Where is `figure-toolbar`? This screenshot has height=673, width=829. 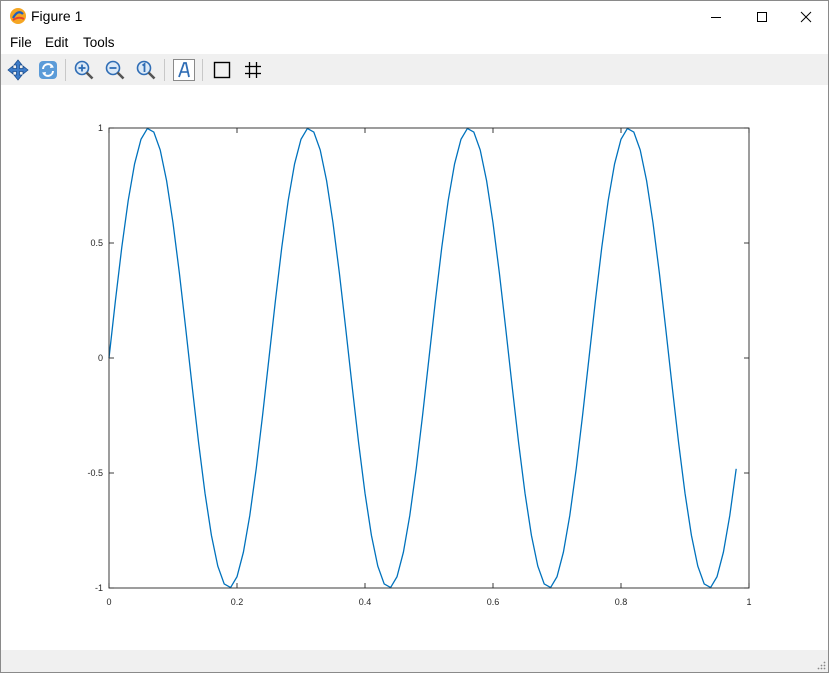 figure-toolbar is located at coordinates (414, 69).